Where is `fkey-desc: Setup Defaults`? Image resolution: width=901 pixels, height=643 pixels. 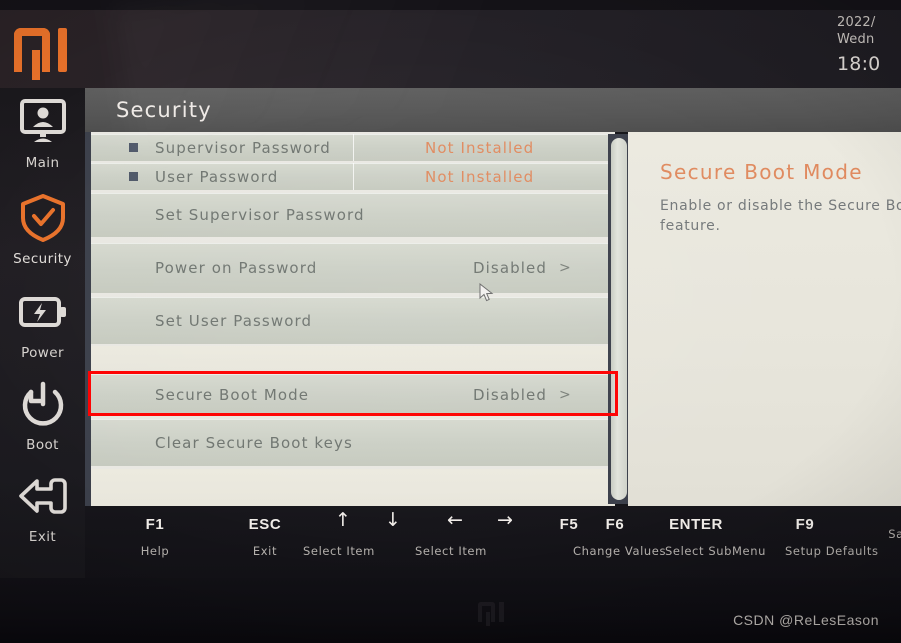
fkey-desc: Setup Defaults is located at coordinates (832, 551).